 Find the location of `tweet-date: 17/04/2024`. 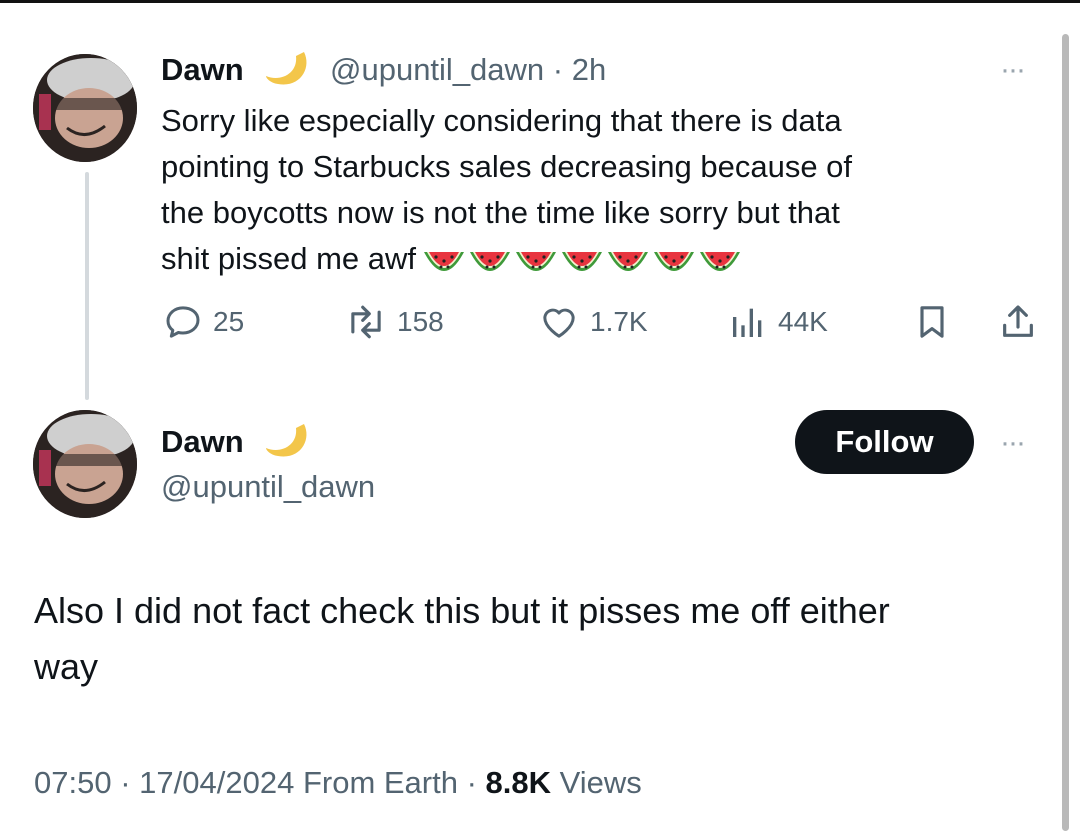

tweet-date: 17/04/2024 is located at coordinates (216, 782).